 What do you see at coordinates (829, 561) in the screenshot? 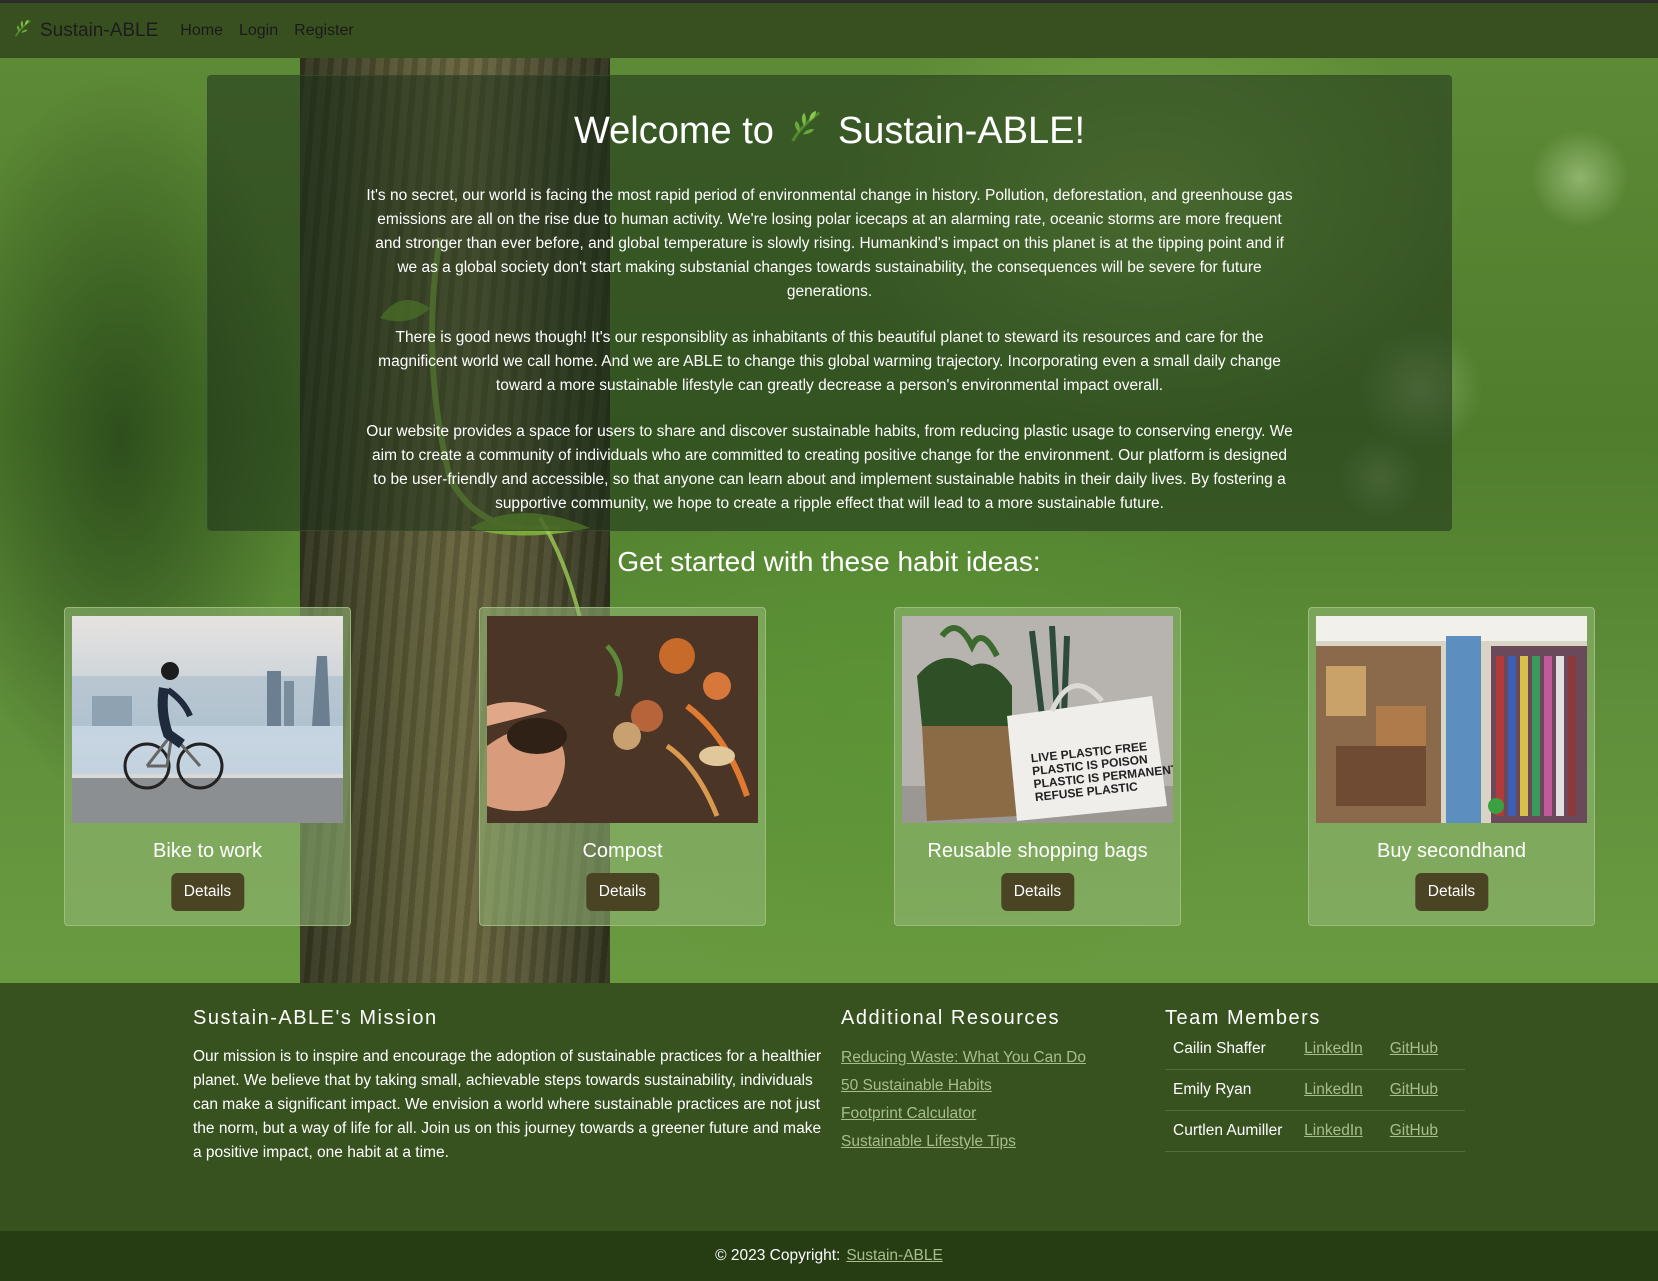
I see `habits-title: Get started with these habit ideas:` at bounding box center [829, 561].